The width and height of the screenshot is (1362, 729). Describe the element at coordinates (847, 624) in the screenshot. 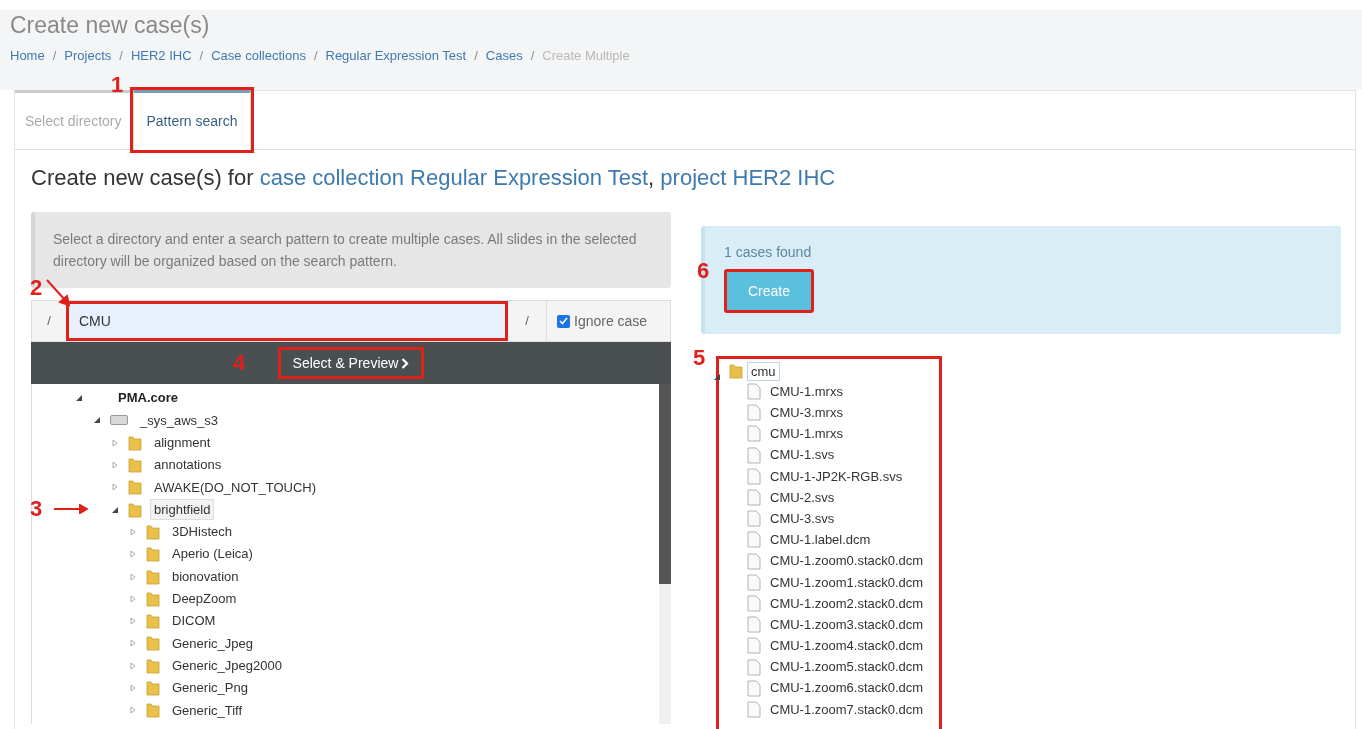

I see `file-name: CMU-1.zoom3.stack0.dcm` at that location.